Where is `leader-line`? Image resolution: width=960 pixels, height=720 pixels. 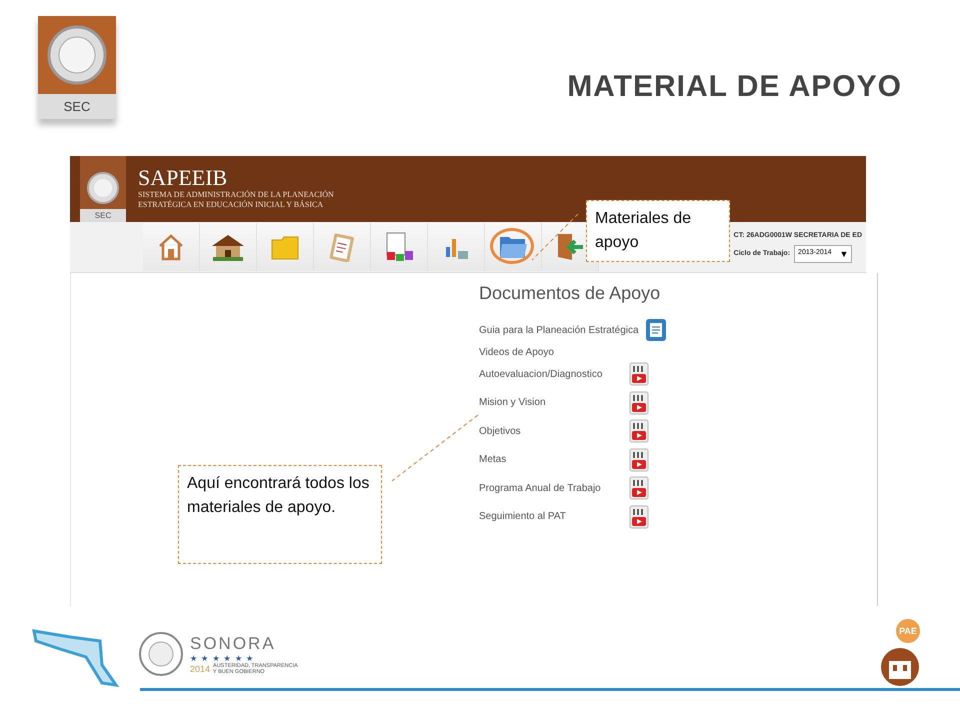 leader-line is located at coordinates (555, 237).